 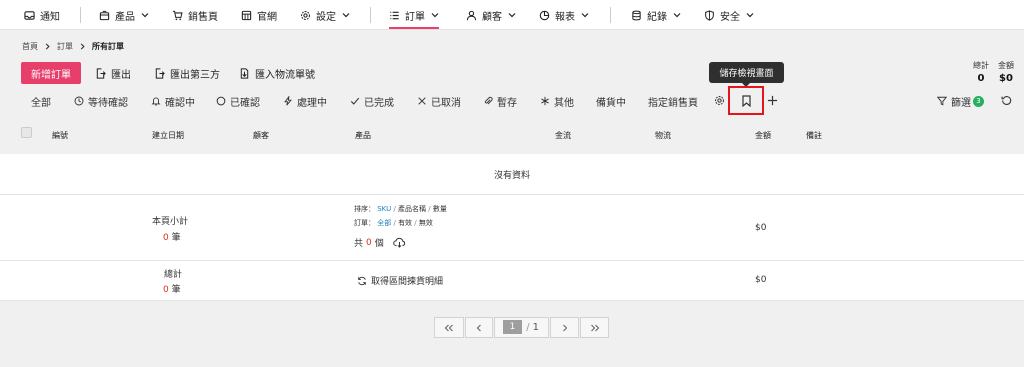 What do you see at coordinates (412, 209) in the screenshot?
I see `sort-product-name: 產品名稱` at bounding box center [412, 209].